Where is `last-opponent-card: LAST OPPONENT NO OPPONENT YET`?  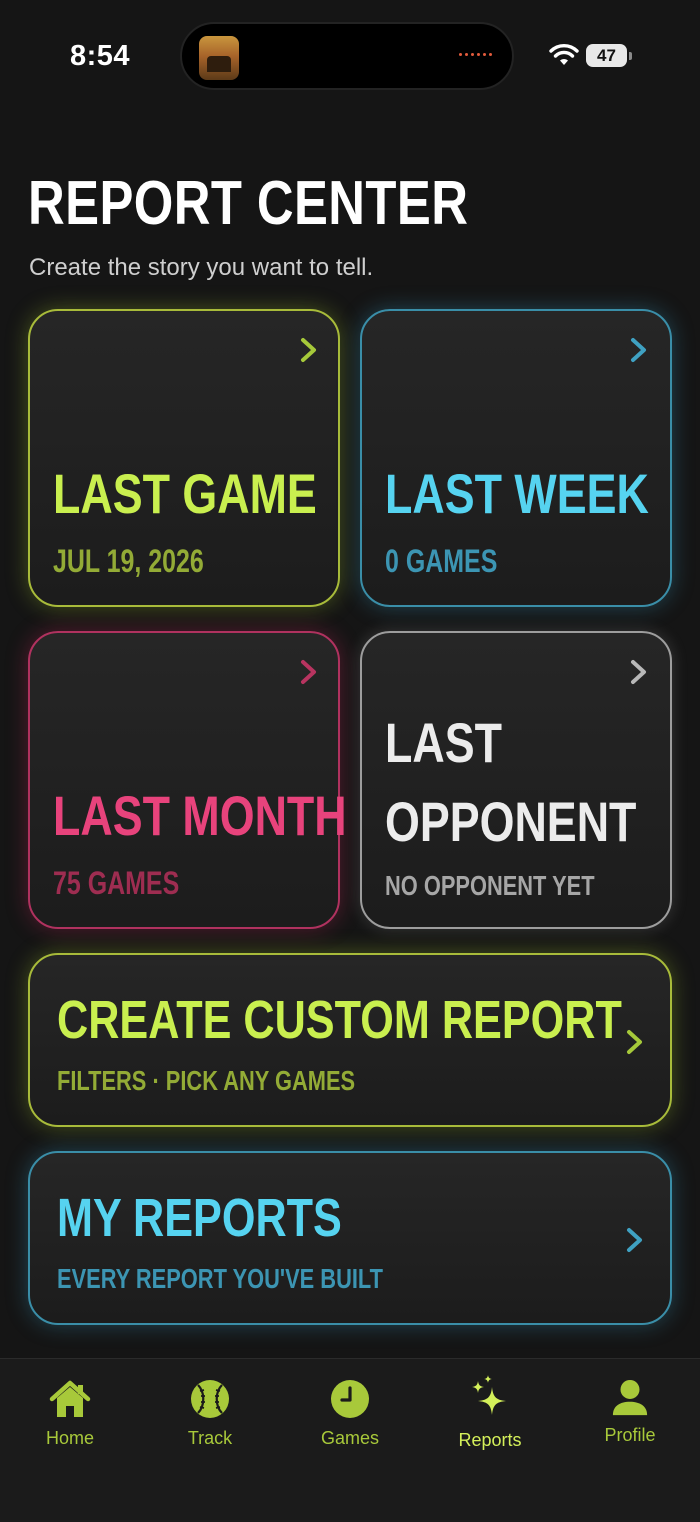 last-opponent-card: LAST OPPONENT NO OPPONENT YET is located at coordinates (516, 780).